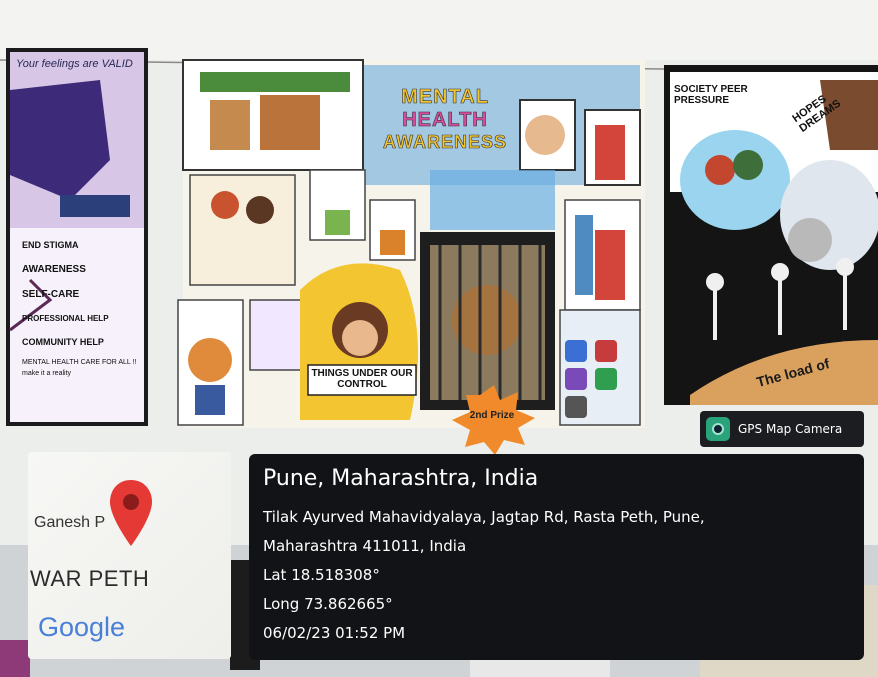  I want to click on list-item: AWARENESS, so click(54, 269).